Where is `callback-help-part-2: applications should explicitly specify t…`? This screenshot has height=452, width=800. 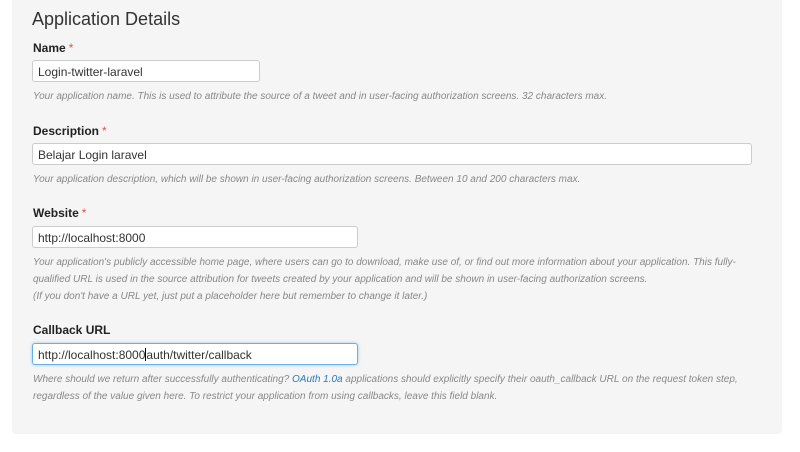 callback-help-part-2: applications should explicitly specify t… is located at coordinates (541, 379).